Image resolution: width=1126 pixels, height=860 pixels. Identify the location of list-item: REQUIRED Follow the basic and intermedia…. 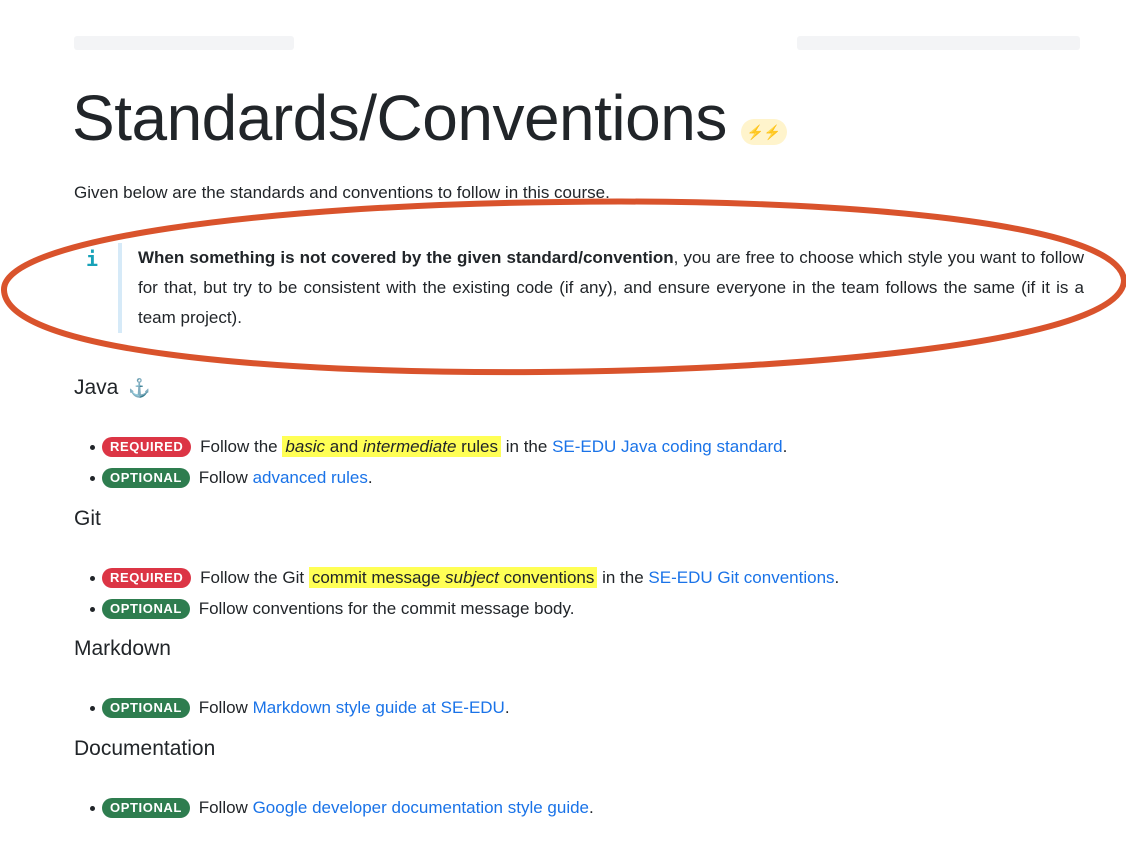
(430, 446).